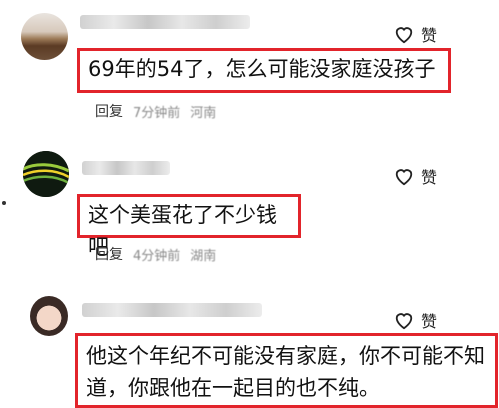  I want to click on comment-meta: 回复 7分钟前 河南, so click(155, 111).